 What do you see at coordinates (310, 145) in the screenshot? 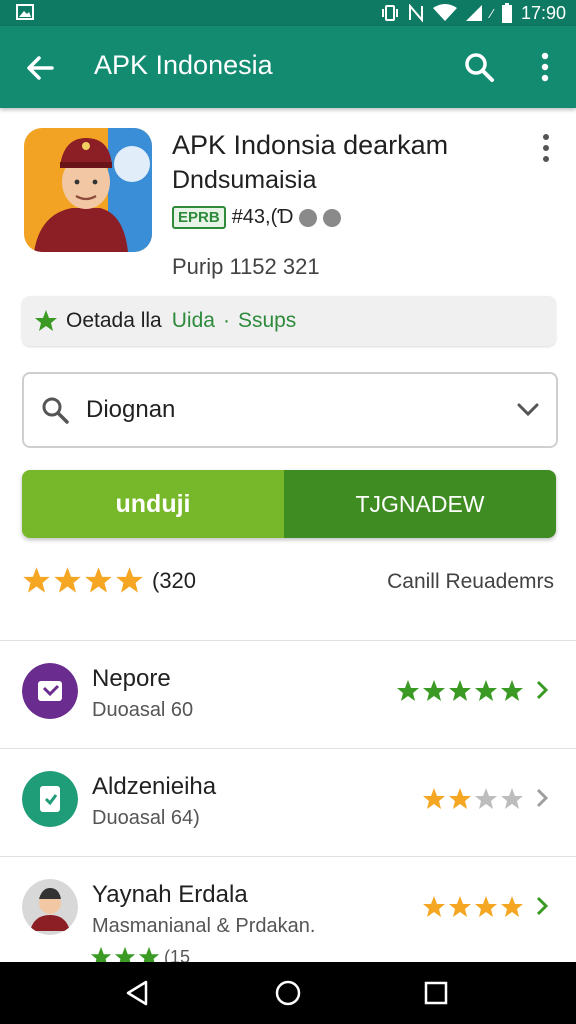
I see `app-name: APK Indonsia dearkam` at bounding box center [310, 145].